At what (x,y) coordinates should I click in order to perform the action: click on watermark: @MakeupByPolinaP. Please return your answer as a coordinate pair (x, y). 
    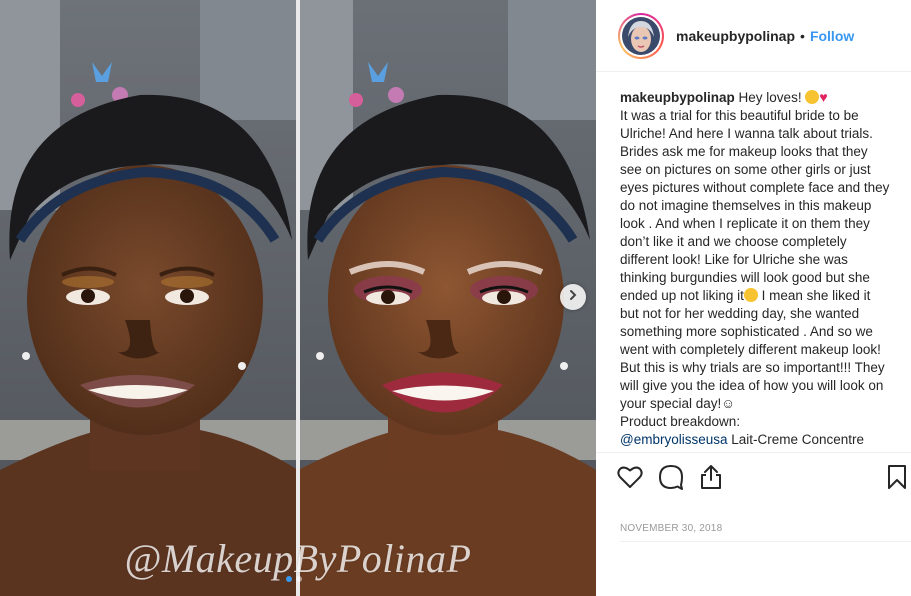
    Looking at the image, I should click on (298, 558).